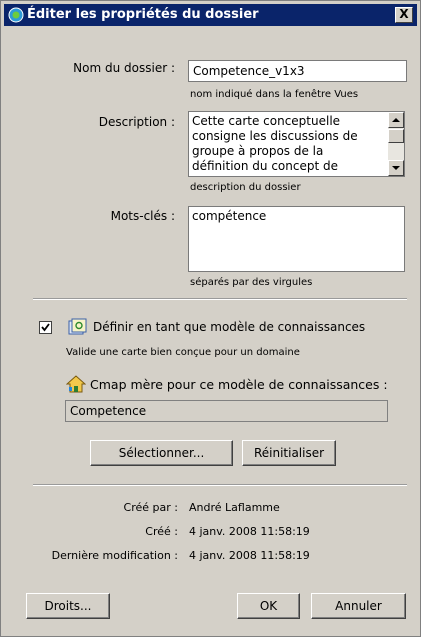  I want to click on close-button: X, so click(404, 15).